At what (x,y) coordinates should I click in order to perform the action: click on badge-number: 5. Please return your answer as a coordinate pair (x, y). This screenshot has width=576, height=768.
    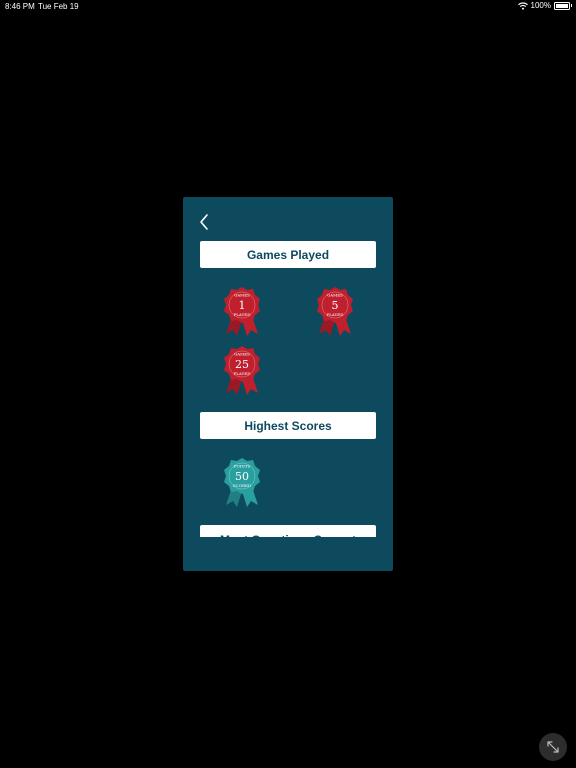
    Looking at the image, I should click on (335, 305).